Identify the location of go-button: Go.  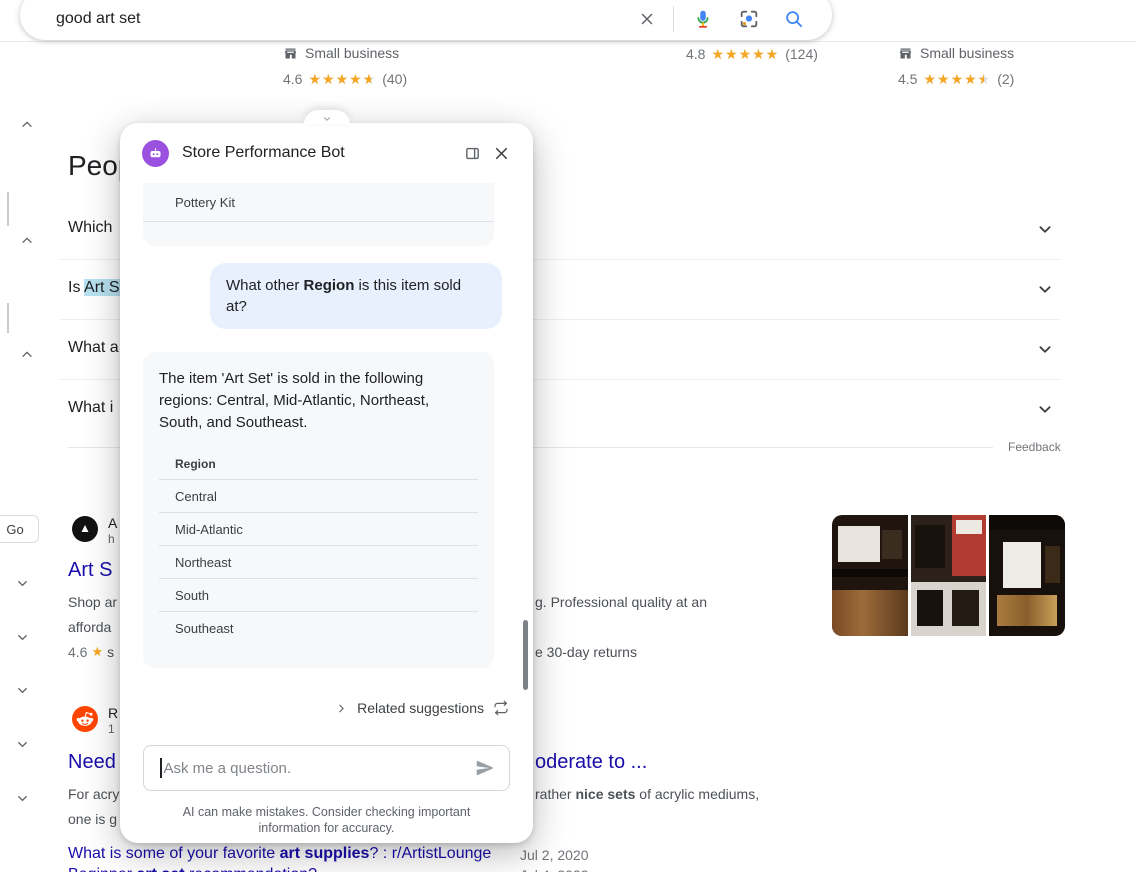
(19, 529).